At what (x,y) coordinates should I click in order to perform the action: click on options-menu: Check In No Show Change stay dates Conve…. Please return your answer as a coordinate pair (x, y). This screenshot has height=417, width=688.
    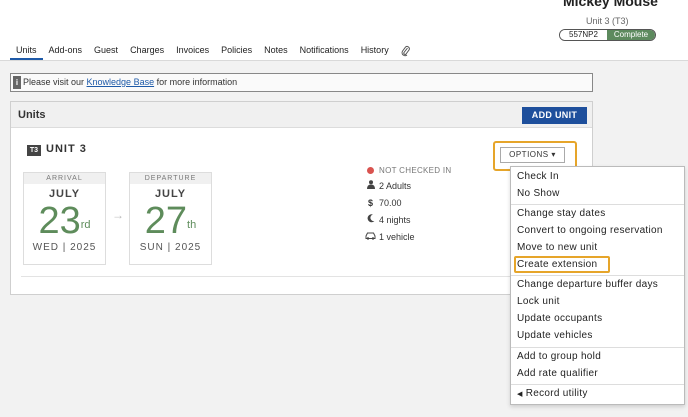
    Looking at the image, I should click on (597, 285).